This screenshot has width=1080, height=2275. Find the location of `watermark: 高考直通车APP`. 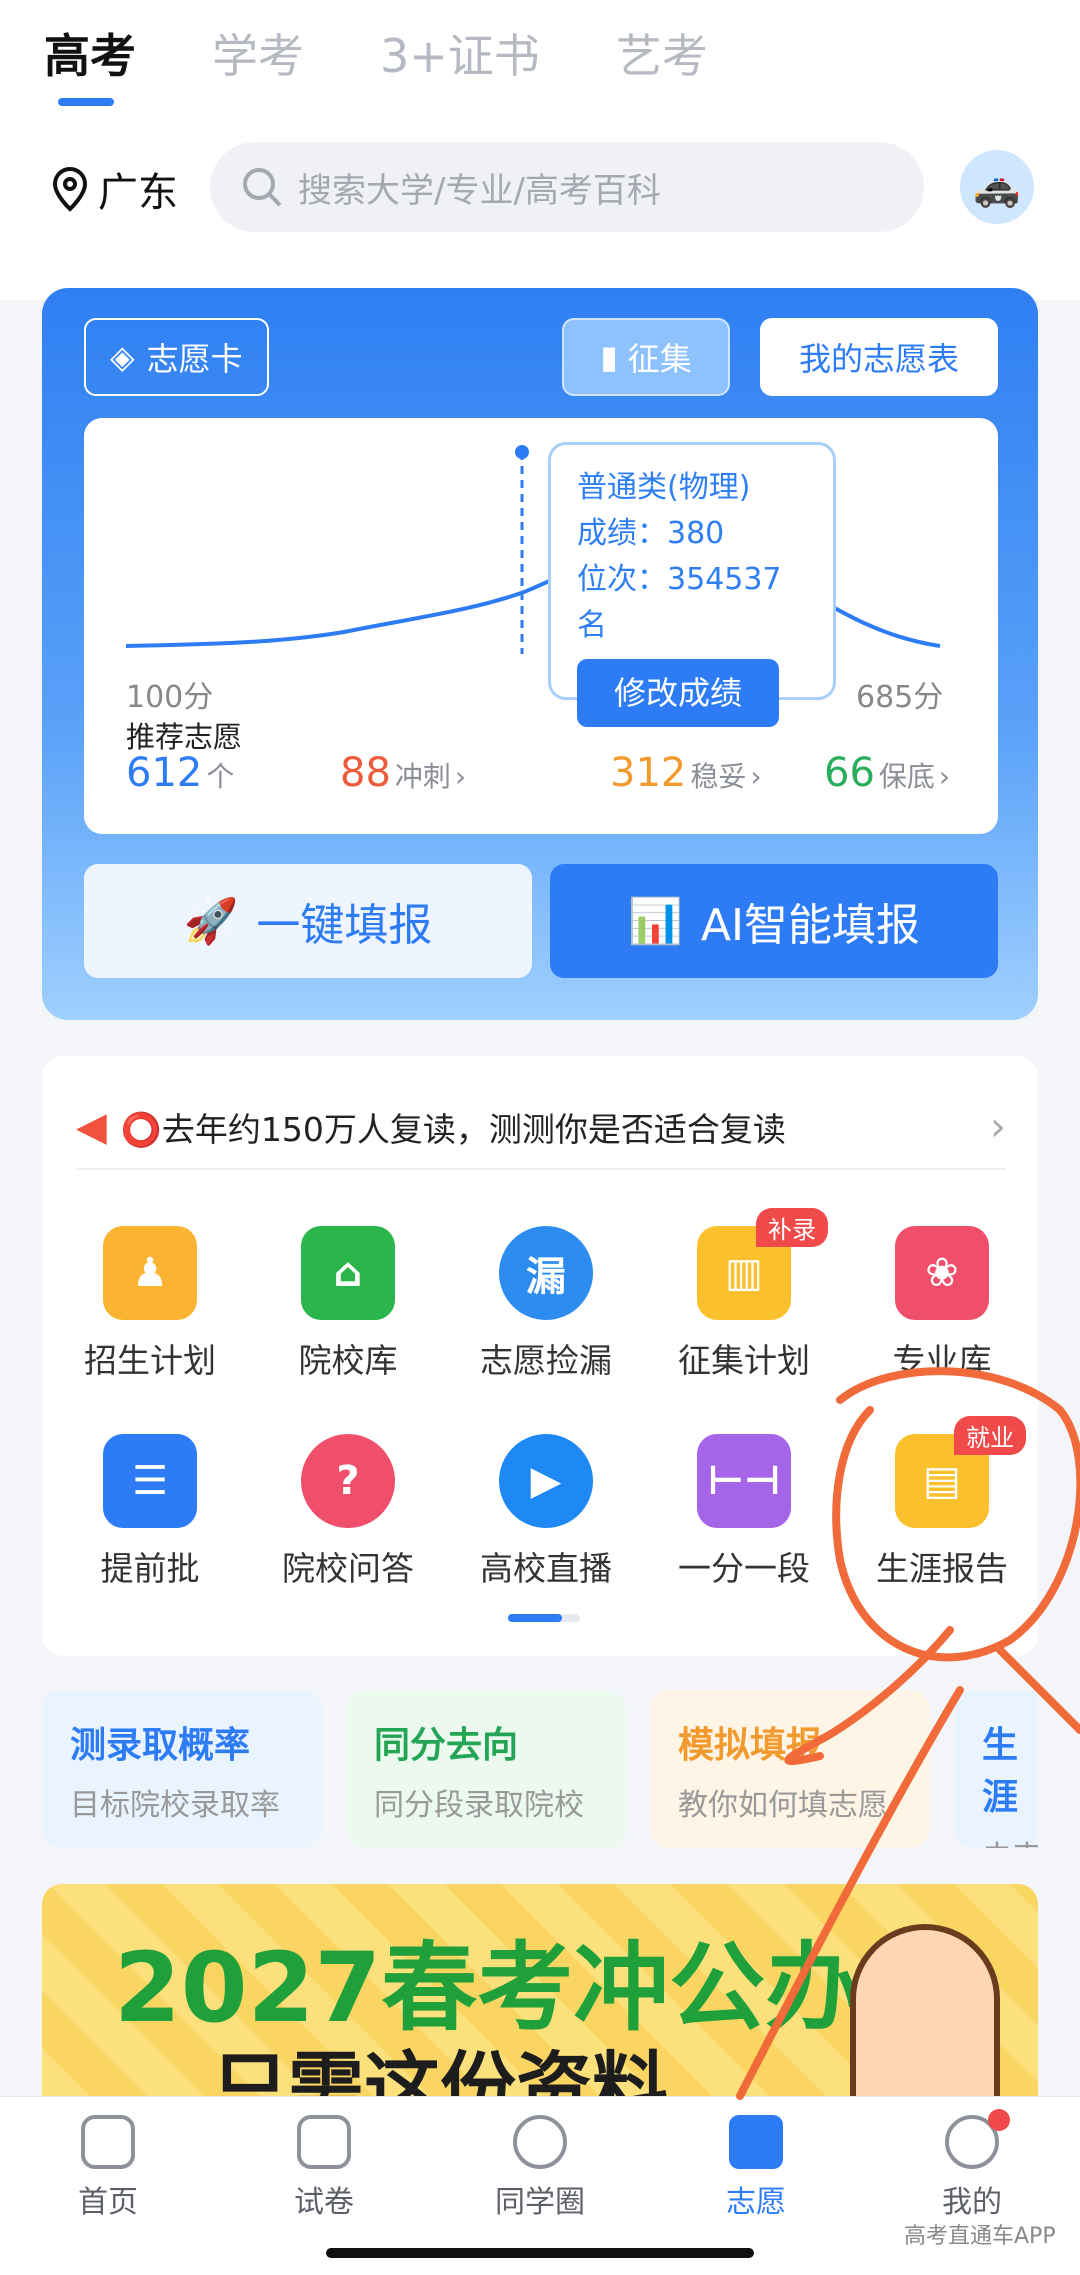

watermark: 高考直通车APP is located at coordinates (980, 2236).